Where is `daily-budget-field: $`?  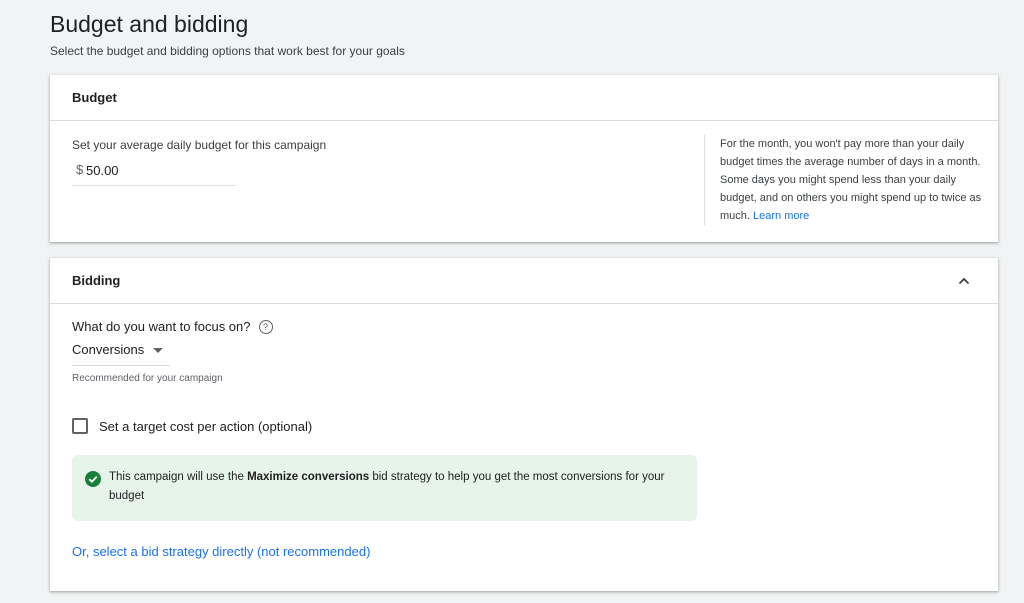
daily-budget-field: $ is located at coordinates (154, 172).